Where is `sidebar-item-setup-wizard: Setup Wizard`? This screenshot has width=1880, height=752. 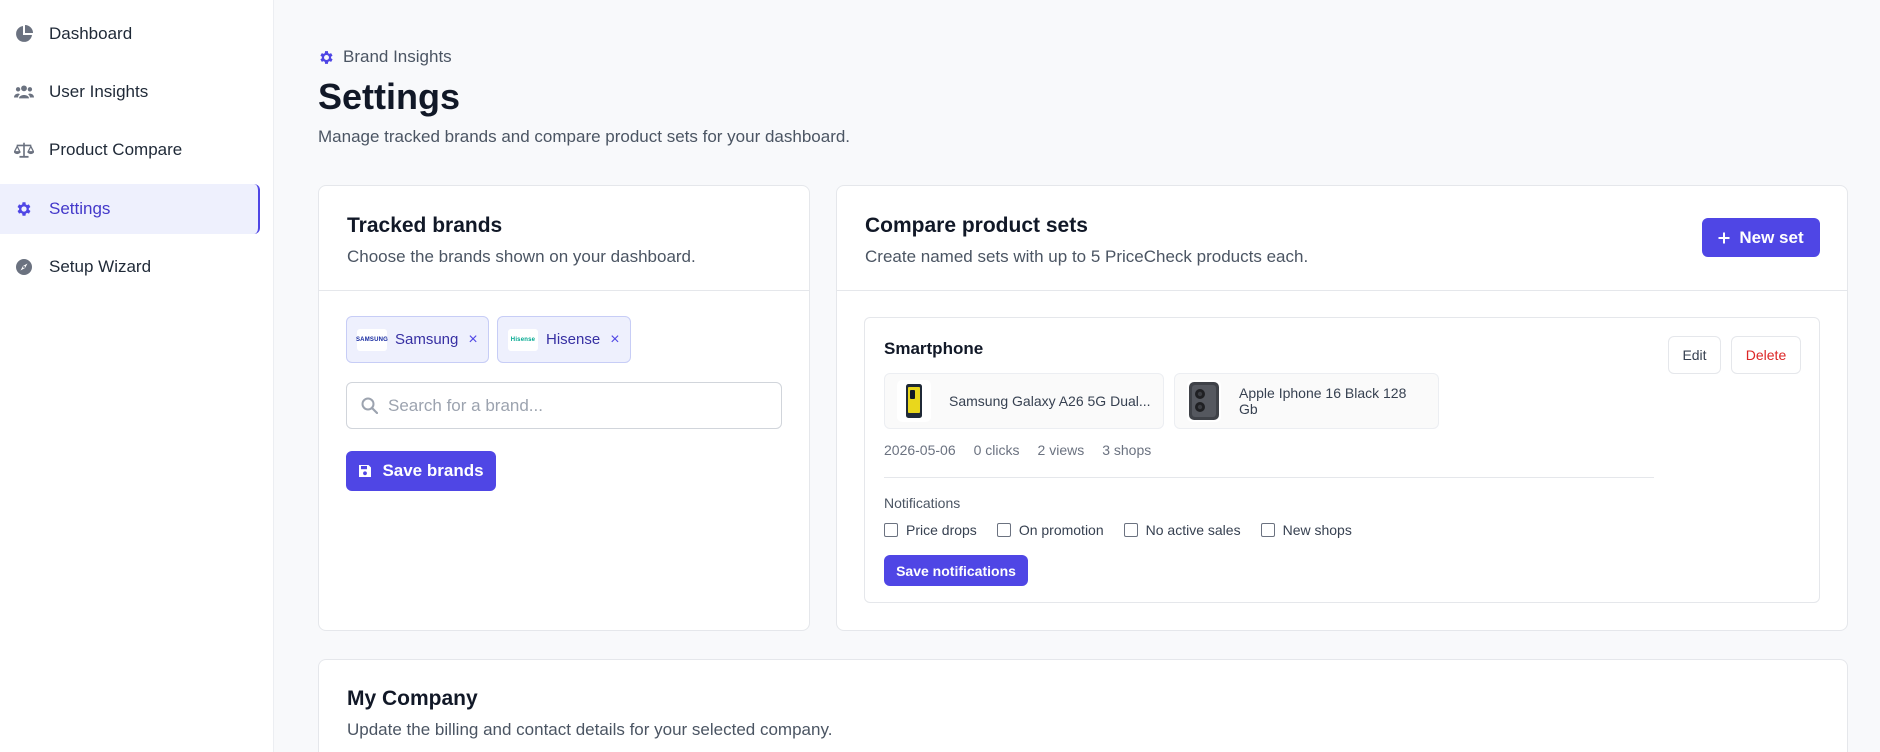 sidebar-item-setup-wizard: Setup Wizard is located at coordinates (130, 267).